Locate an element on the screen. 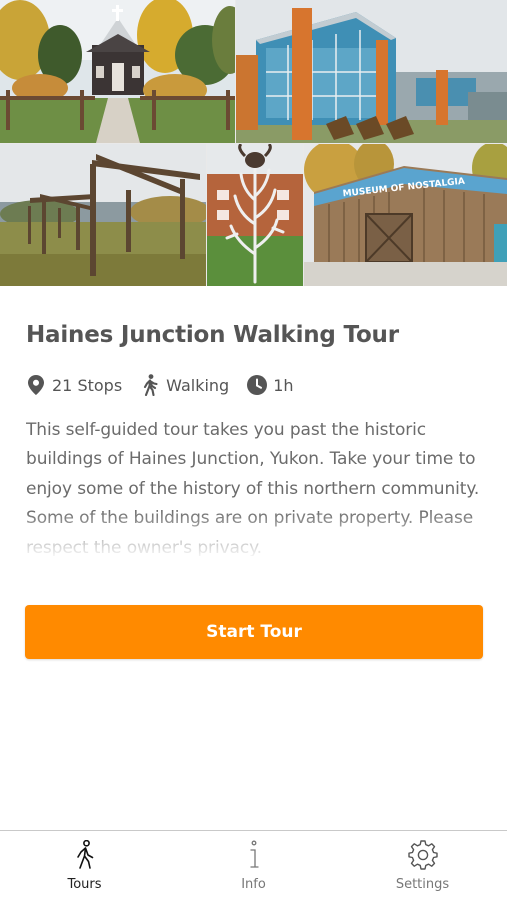 This screenshot has height=900, width=507. visitor-centre-photo is located at coordinates (371, 71).